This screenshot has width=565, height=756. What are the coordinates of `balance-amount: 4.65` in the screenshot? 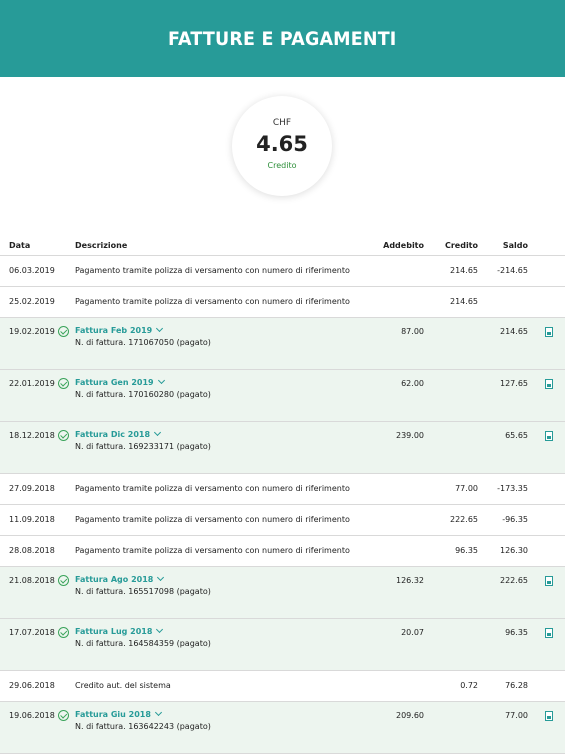 It's located at (282, 144).